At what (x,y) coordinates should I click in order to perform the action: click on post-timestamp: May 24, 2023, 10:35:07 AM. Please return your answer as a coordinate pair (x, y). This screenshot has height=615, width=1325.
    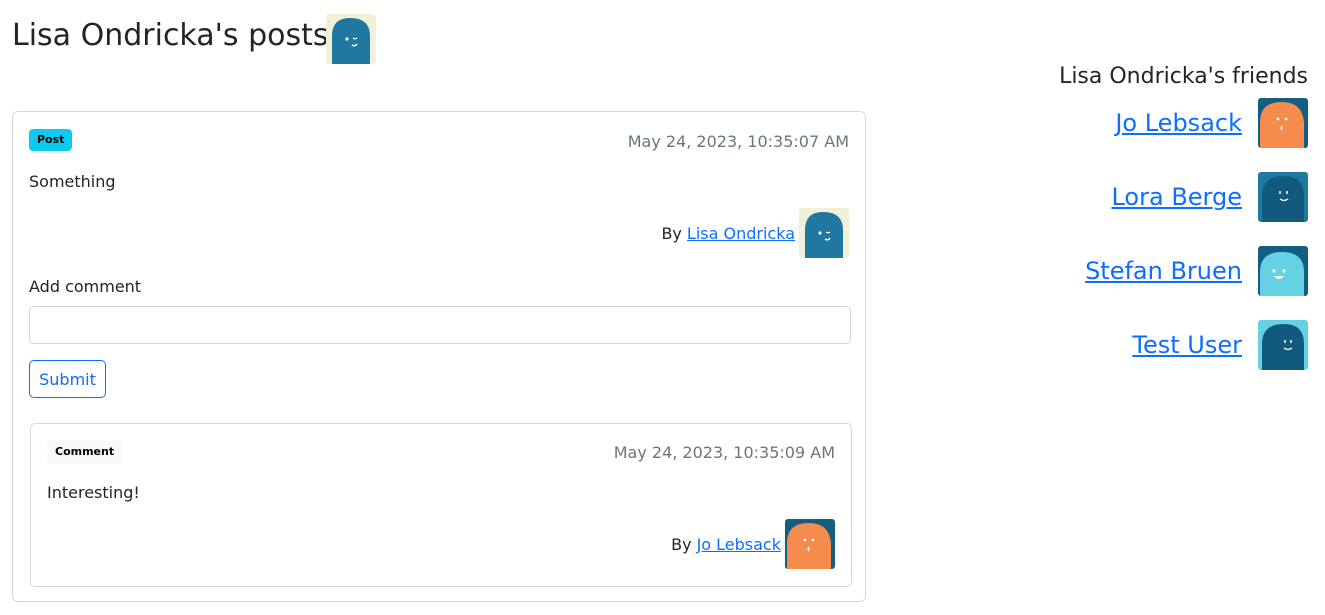
    Looking at the image, I should click on (738, 141).